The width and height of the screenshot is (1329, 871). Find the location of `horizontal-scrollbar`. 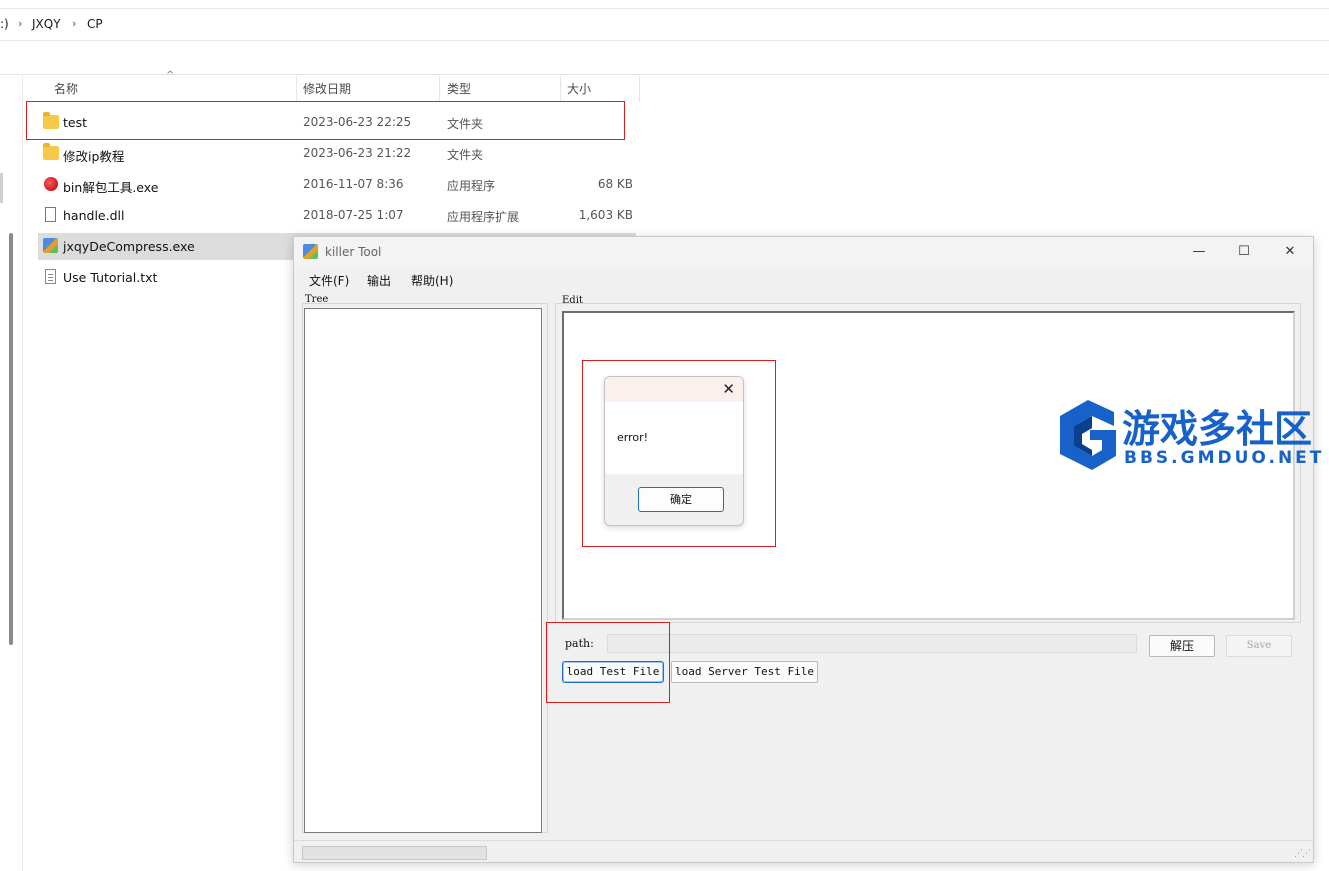

horizontal-scrollbar is located at coordinates (394, 853).